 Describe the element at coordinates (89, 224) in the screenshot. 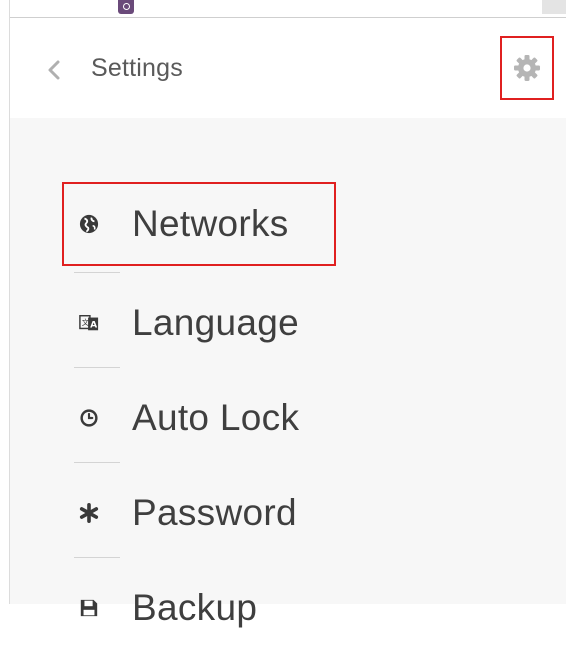

I see `globe-icon` at that location.